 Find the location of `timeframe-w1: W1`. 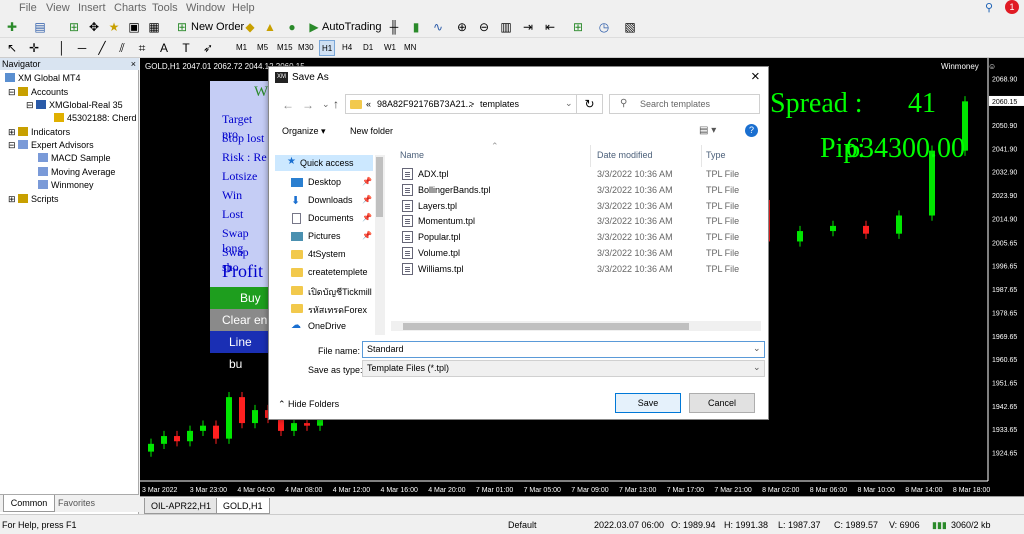

timeframe-w1: W1 is located at coordinates (390, 48).